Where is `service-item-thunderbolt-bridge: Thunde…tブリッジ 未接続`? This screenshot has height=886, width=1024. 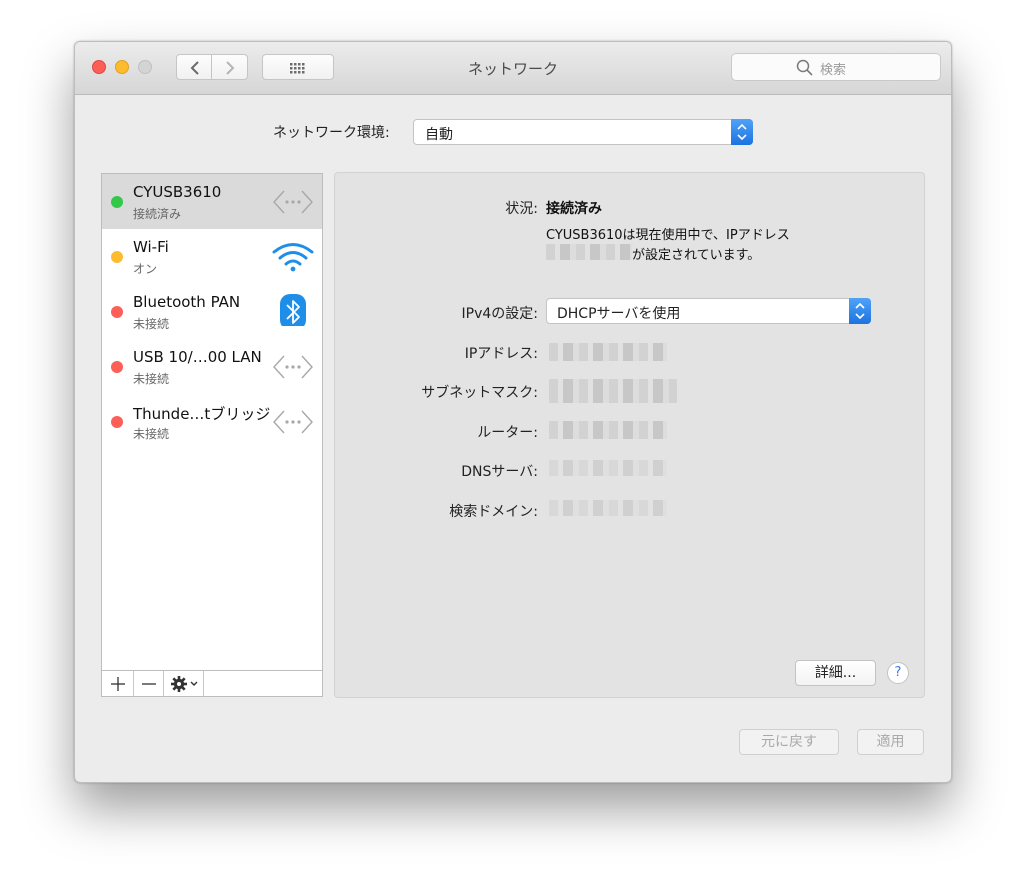
service-item-thunderbolt-bridge: Thunde…tブリッジ 未接続 is located at coordinates (212, 421).